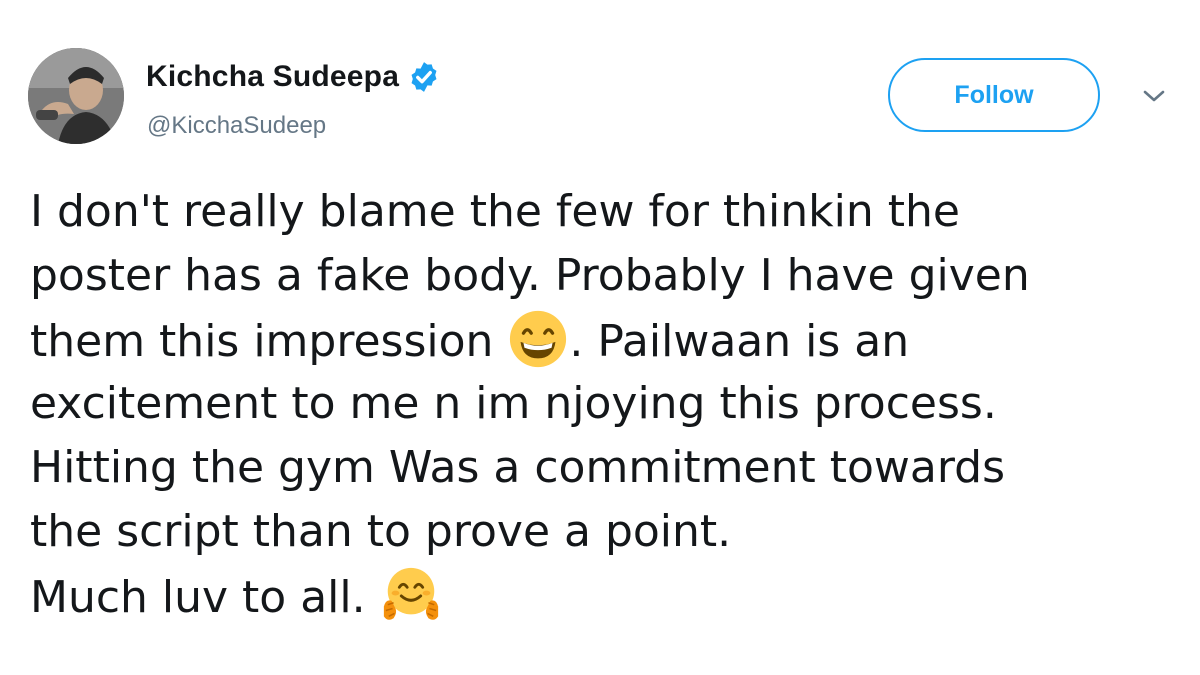 Image resolution: width=1200 pixels, height=675 pixels. I want to click on hugging-face-icon, so click(411, 595).